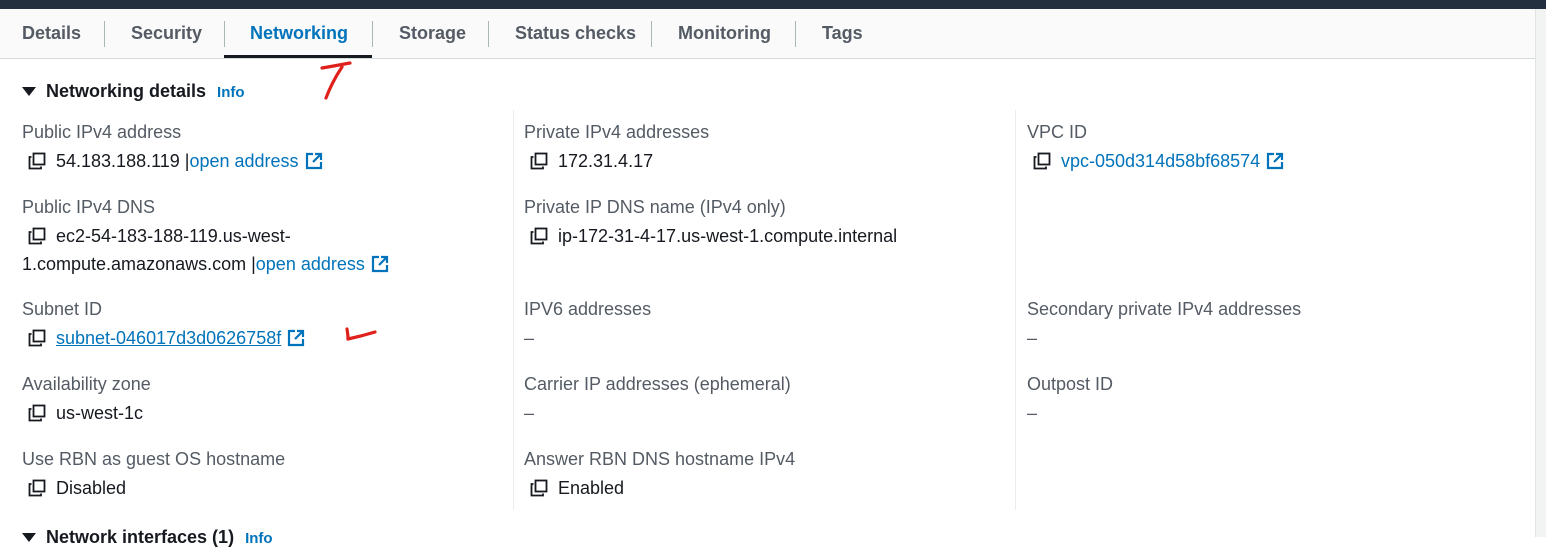 The image size is (1546, 550). I want to click on field-label: Subnet ID, so click(62, 309).